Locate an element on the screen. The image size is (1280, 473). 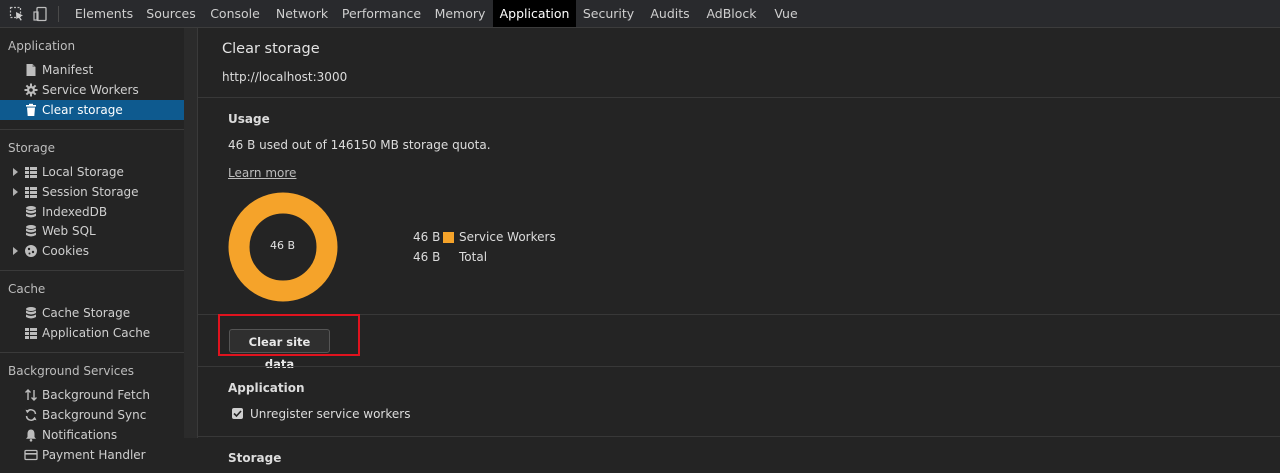
origin-url: http://localhost:3000 is located at coordinates (285, 77).